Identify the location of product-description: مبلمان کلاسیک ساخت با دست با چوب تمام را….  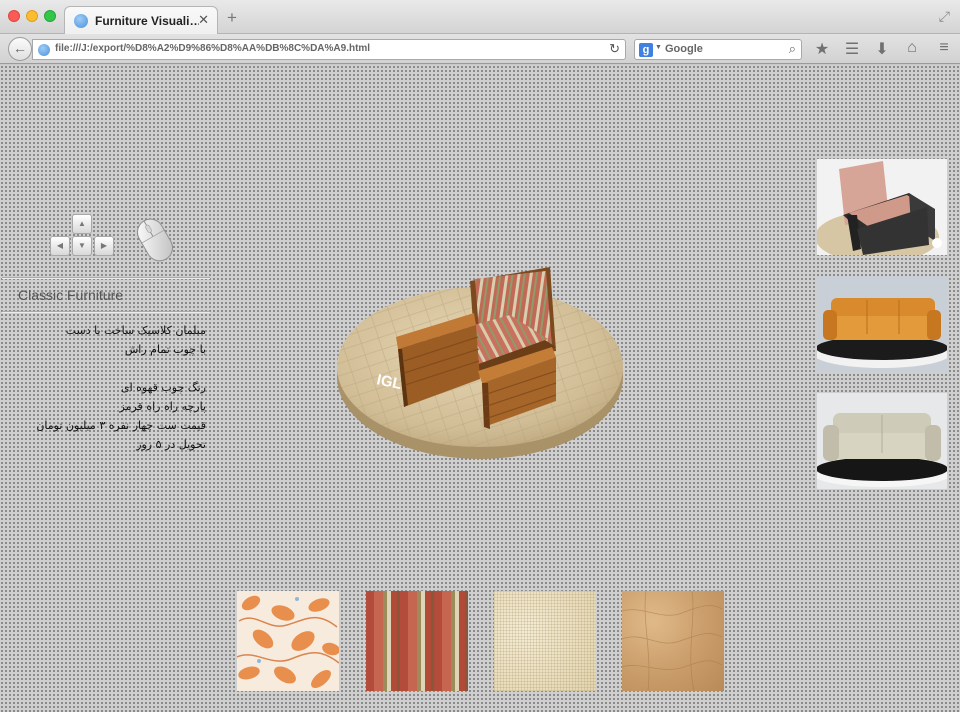
(121, 387).